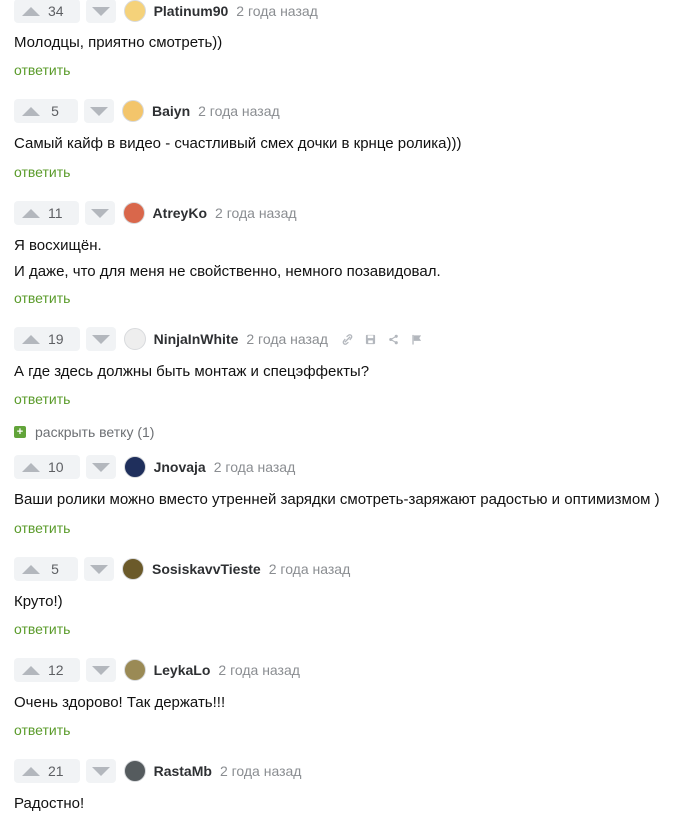 This screenshot has height=823, width=700. I want to click on comment-header: 21 RastaMb 2 года назад, so click(157, 771).